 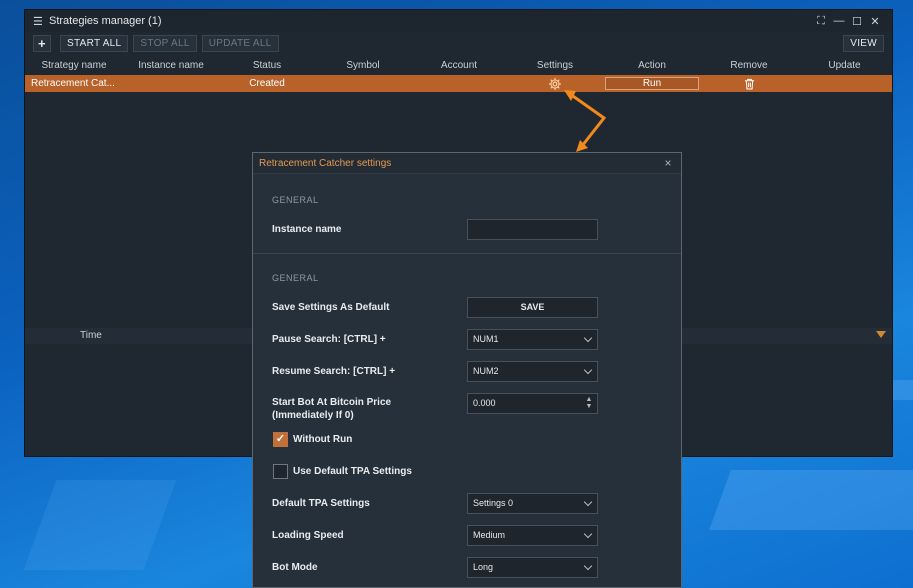 I want to click on table-row: Retracement Cat... Created Run, so click(x=458, y=83).